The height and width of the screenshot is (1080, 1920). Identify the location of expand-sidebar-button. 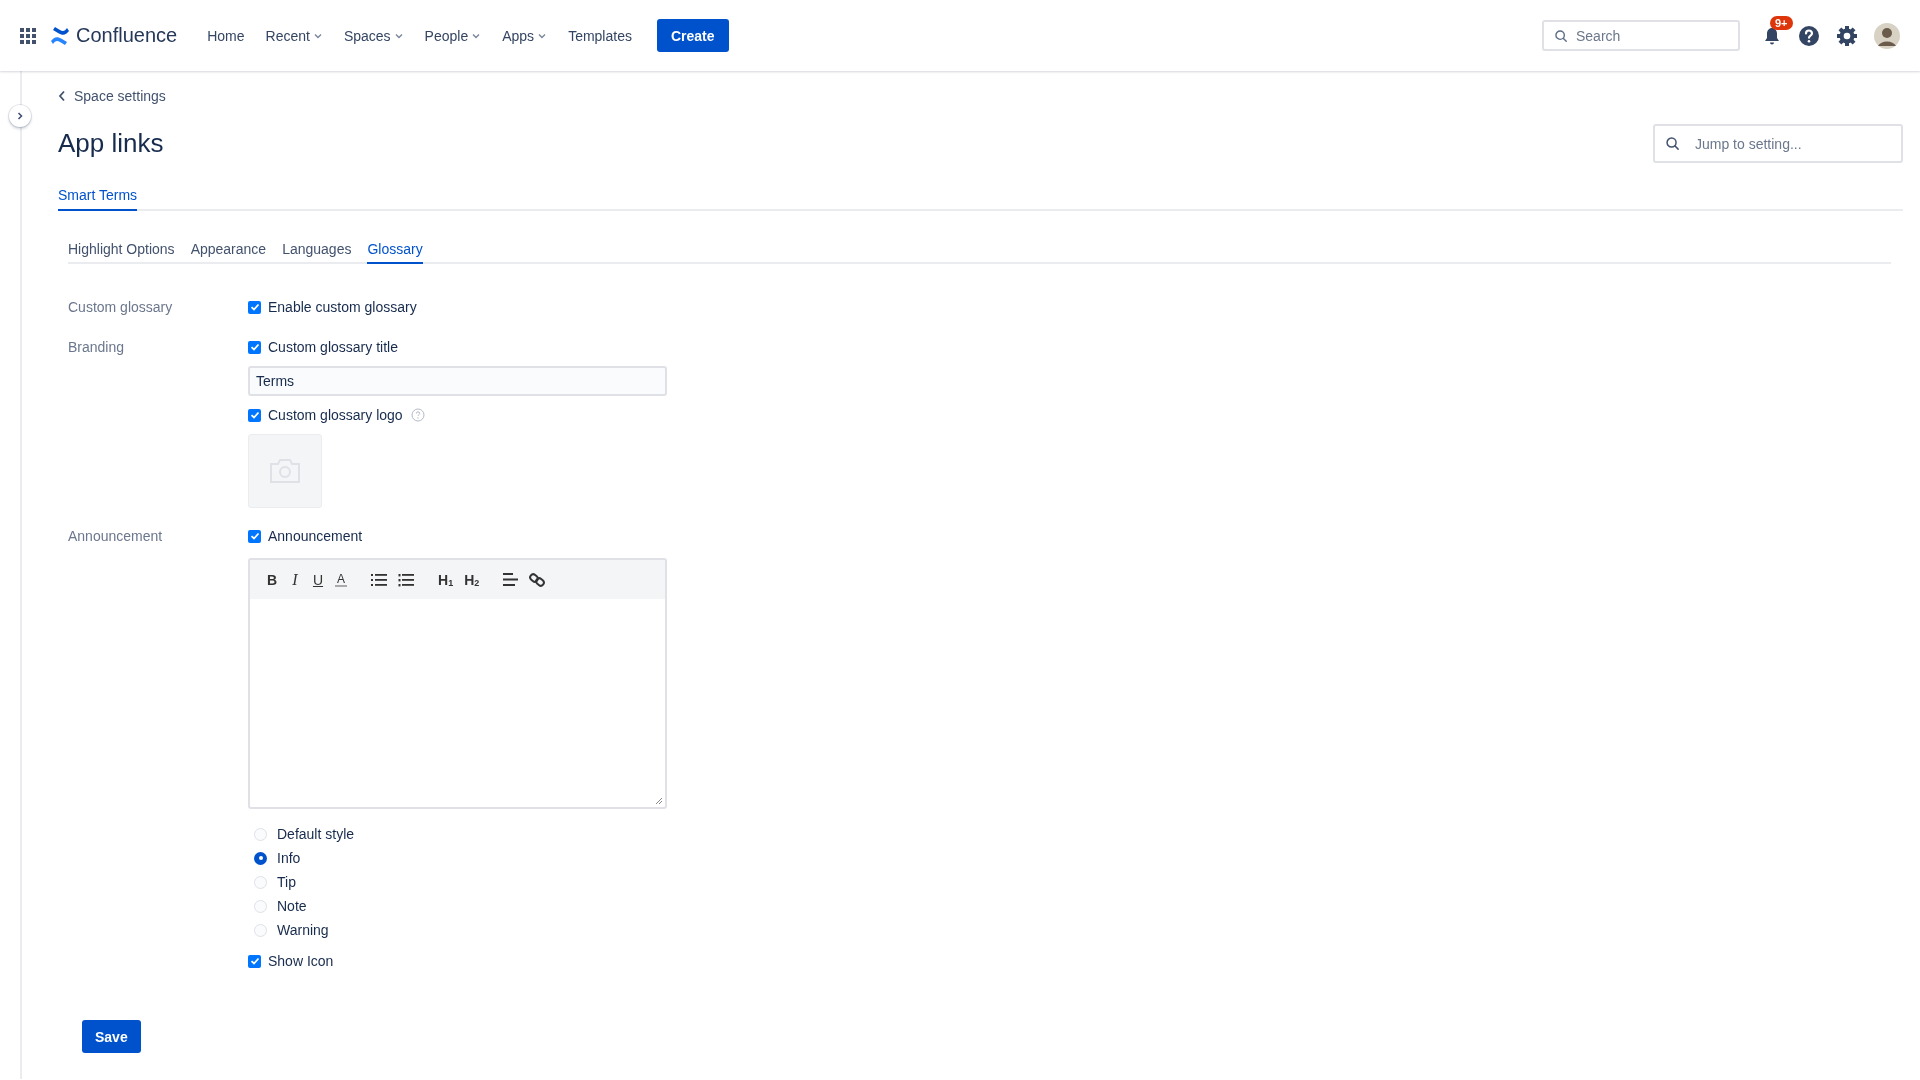
(20, 116).